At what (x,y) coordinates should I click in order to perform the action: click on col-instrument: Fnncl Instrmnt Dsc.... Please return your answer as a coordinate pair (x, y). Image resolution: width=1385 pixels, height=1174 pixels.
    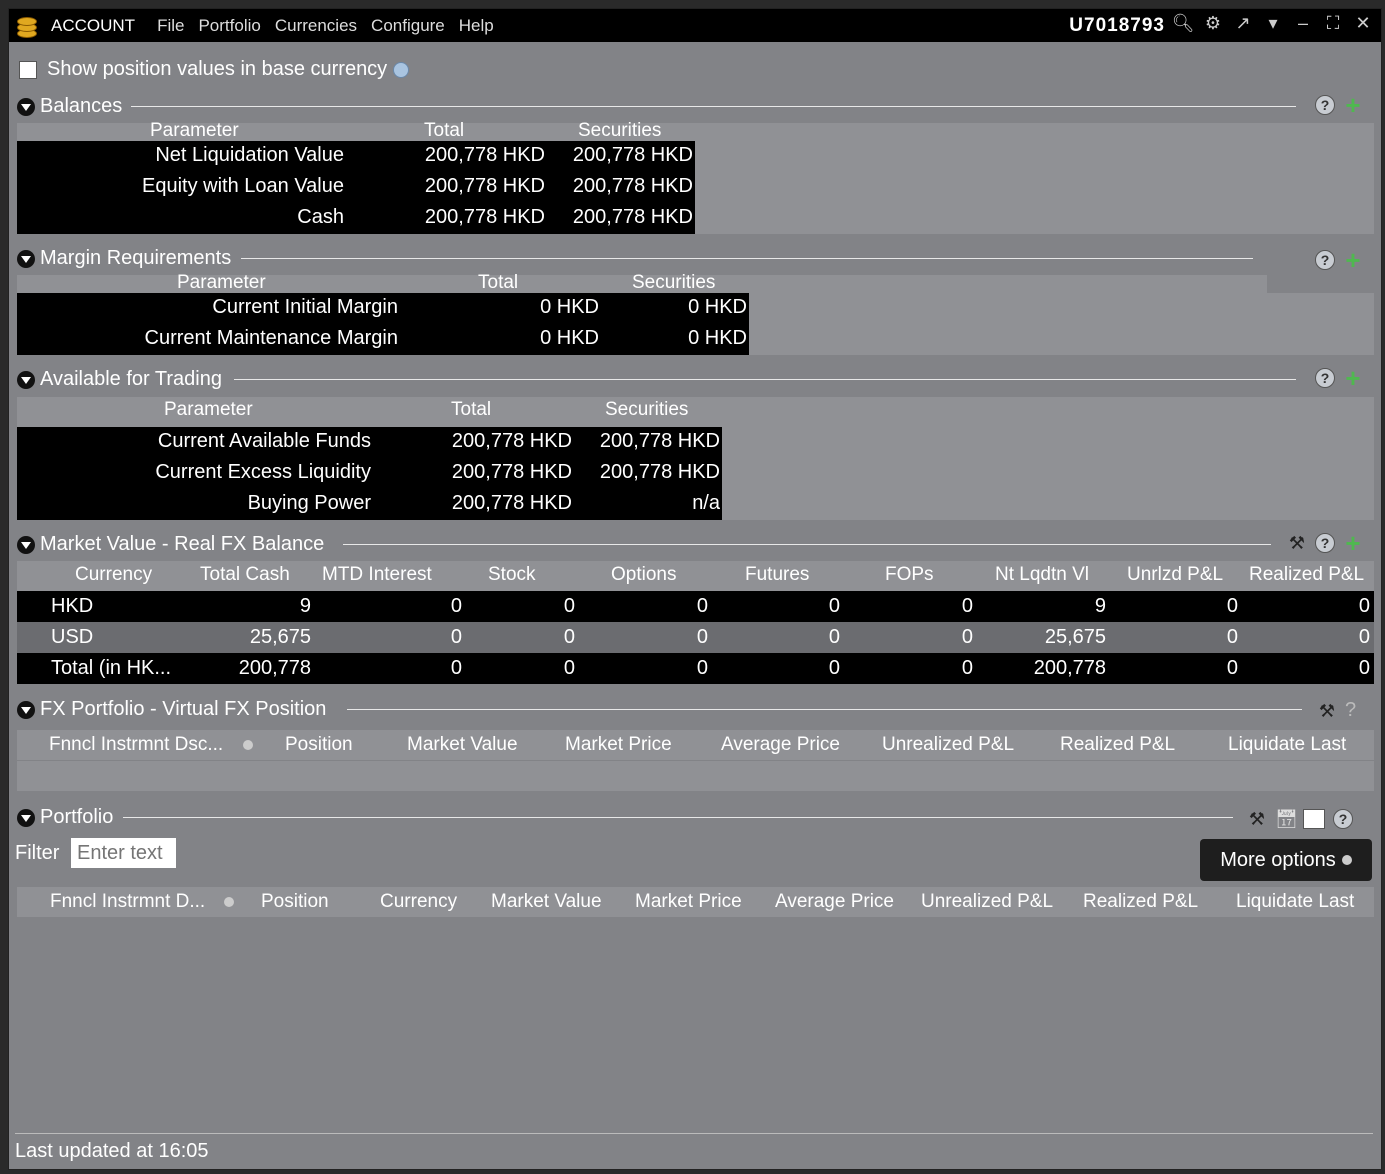
    Looking at the image, I should click on (136, 745).